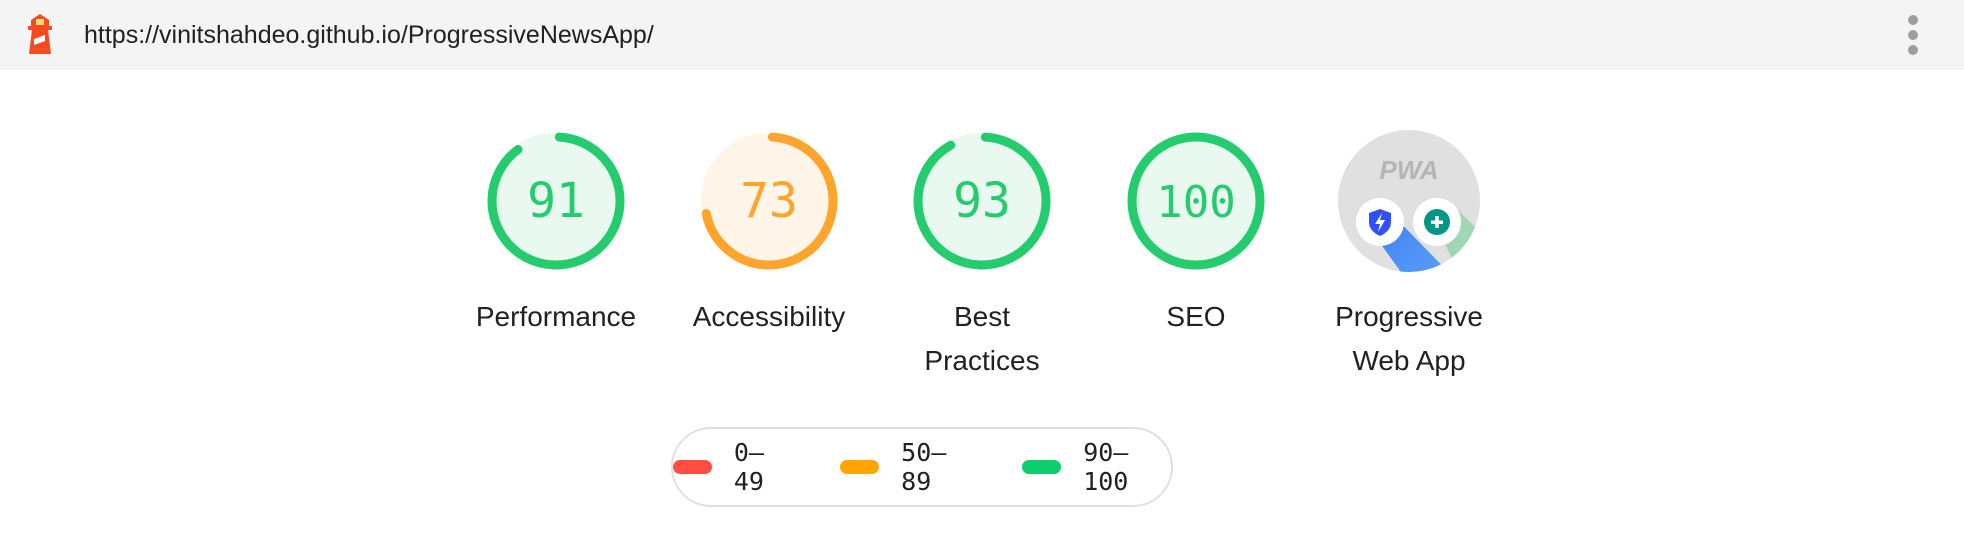  What do you see at coordinates (982, 339) in the screenshot?
I see `gauge-label: Best Practices` at bounding box center [982, 339].